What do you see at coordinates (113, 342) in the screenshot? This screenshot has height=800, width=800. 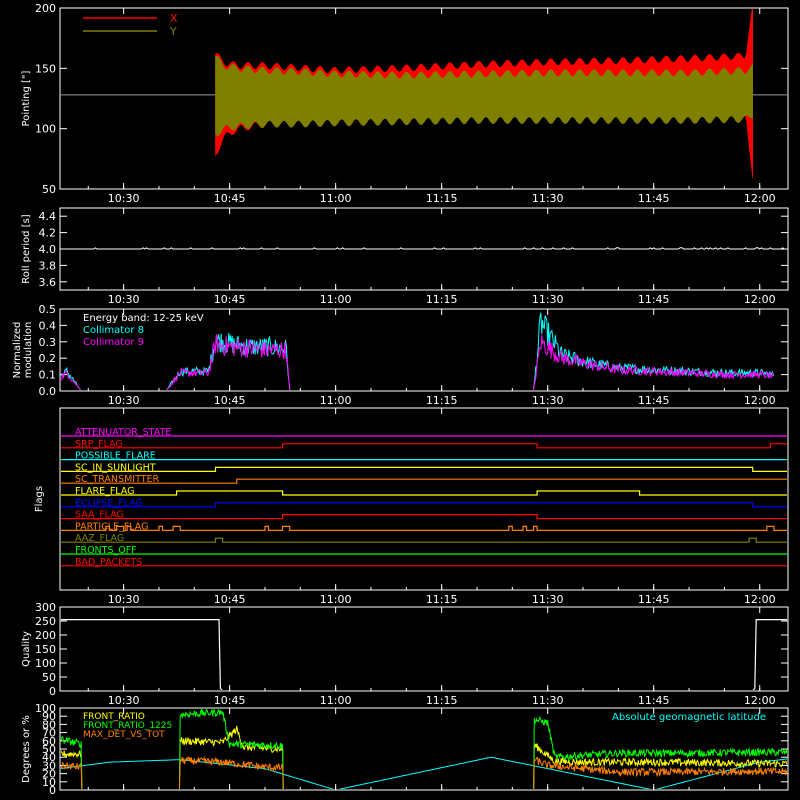 I see `legend-label-collimator-9: Collimator 9` at bounding box center [113, 342].